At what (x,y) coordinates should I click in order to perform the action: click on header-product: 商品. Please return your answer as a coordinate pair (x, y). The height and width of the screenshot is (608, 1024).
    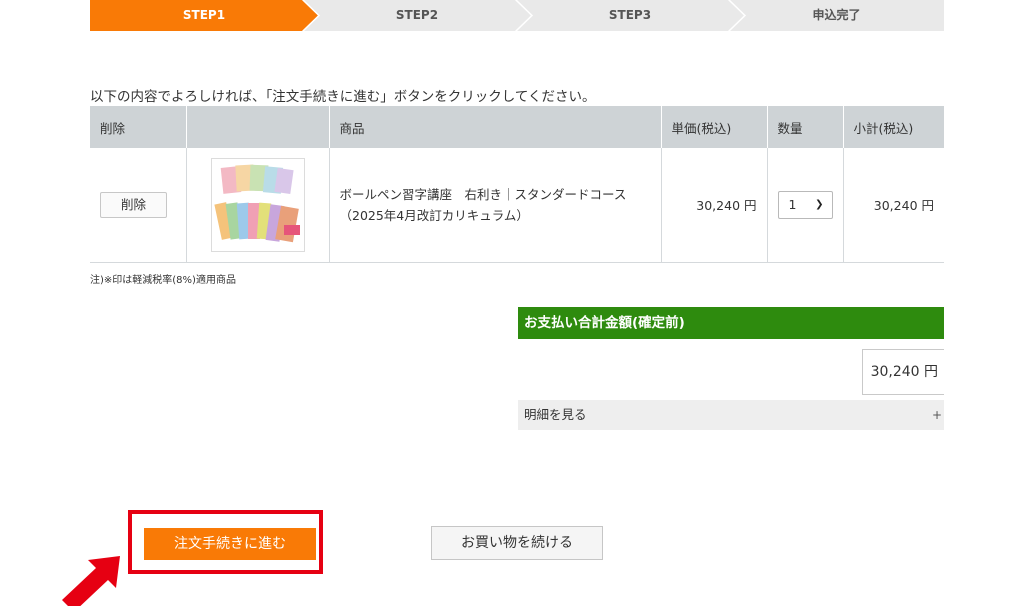
    Looking at the image, I should click on (495, 127).